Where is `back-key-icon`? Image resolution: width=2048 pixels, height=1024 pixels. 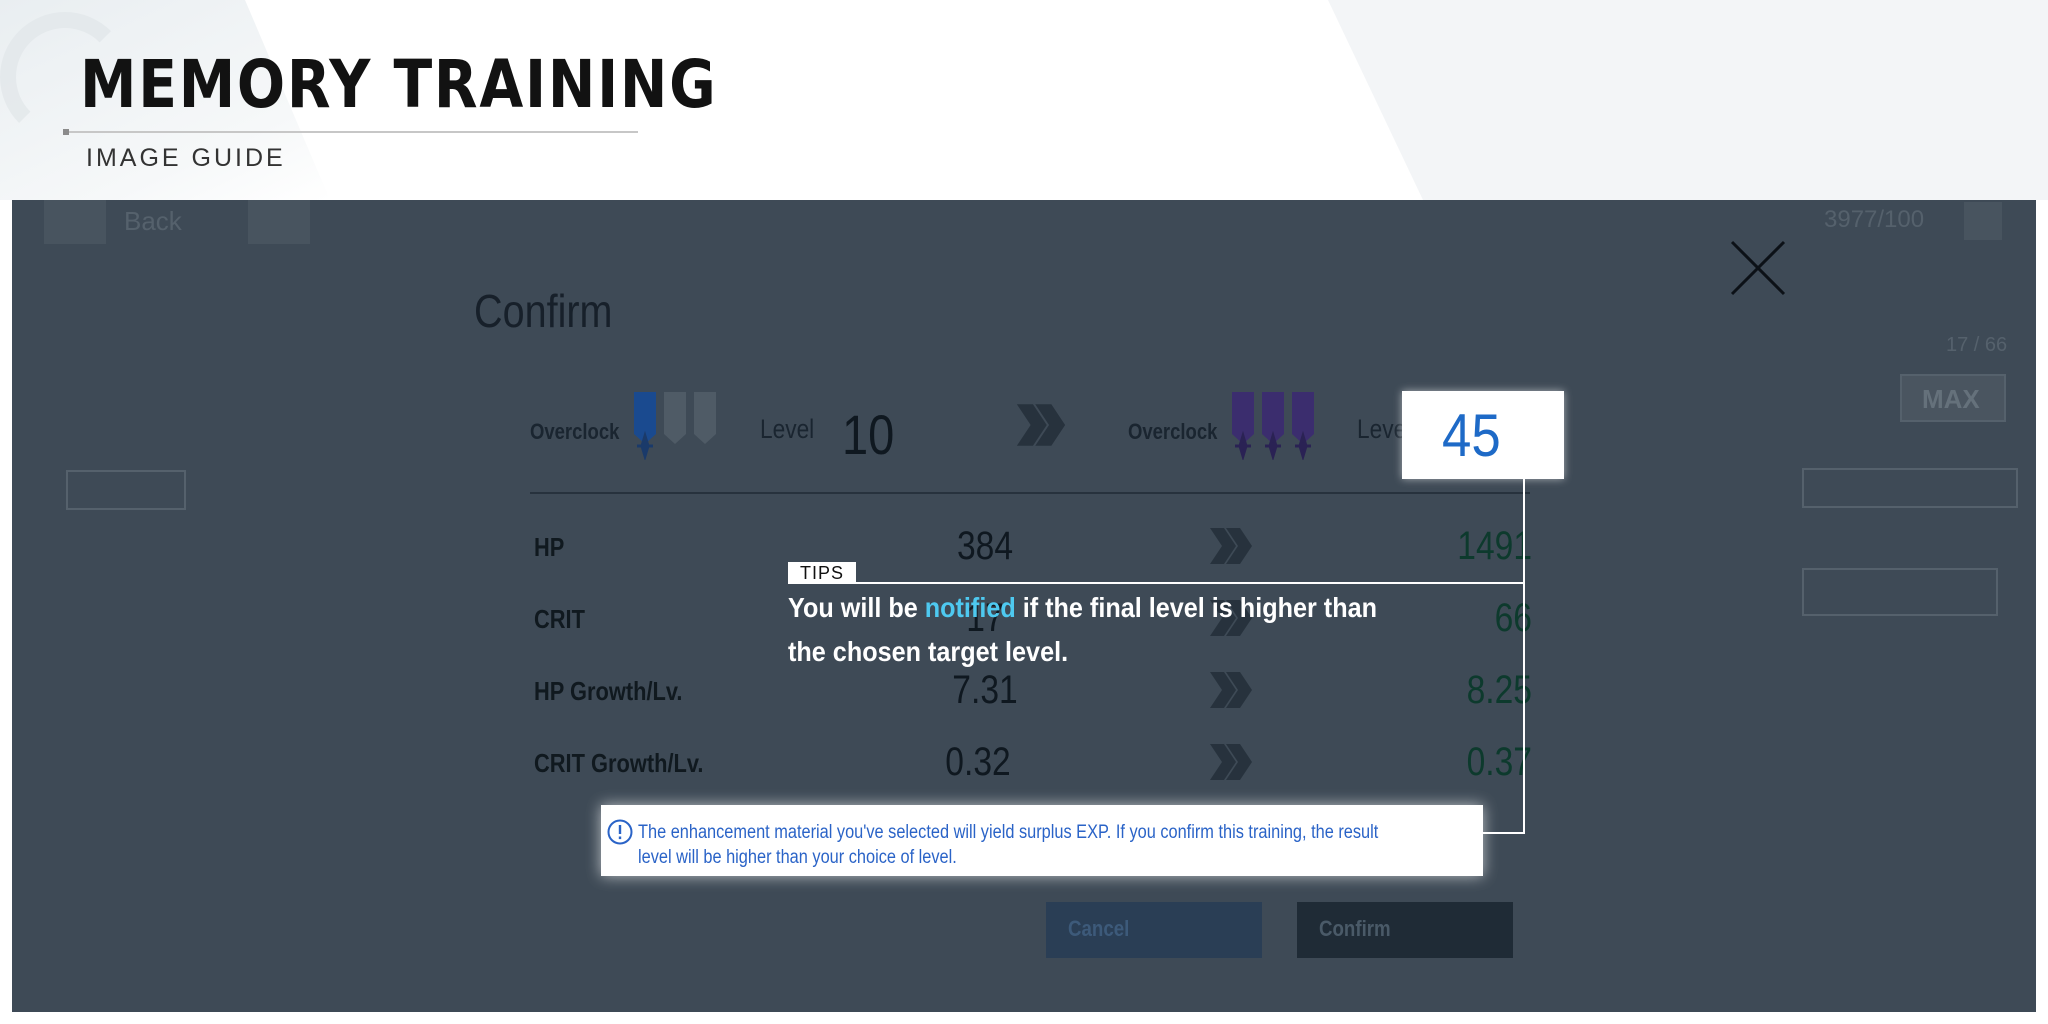
back-key-icon is located at coordinates (75, 222).